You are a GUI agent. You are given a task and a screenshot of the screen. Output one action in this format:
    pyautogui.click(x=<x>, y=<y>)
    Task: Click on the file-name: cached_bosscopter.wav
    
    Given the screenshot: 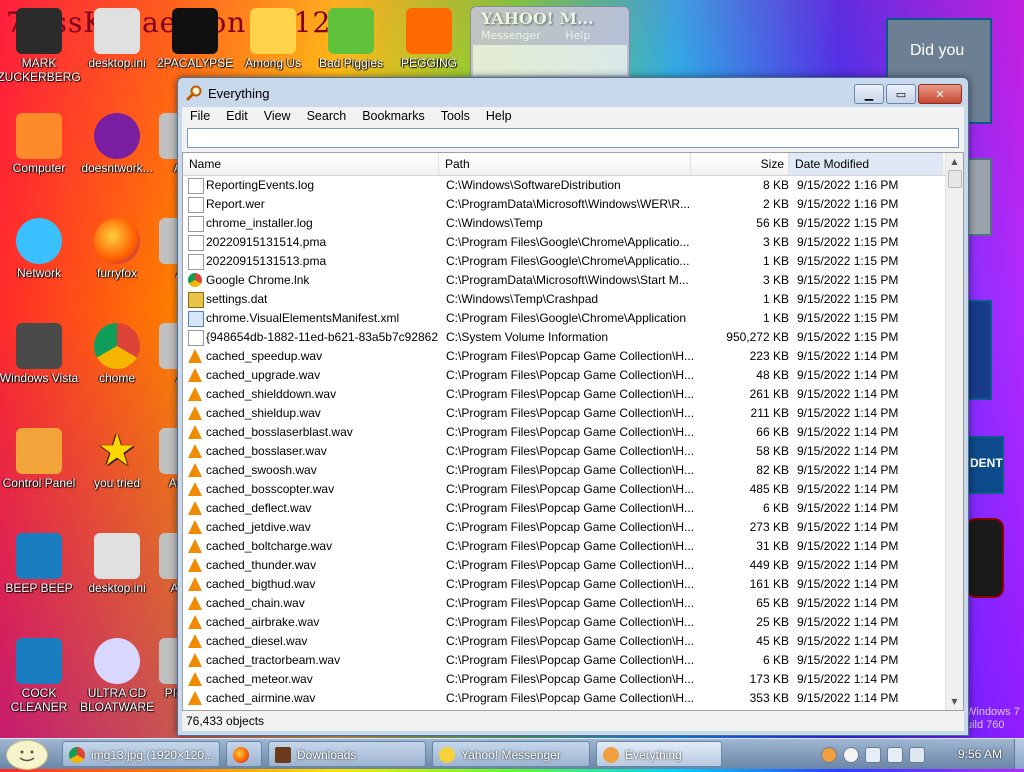 What is the action you would take?
    pyautogui.click(x=270, y=489)
    